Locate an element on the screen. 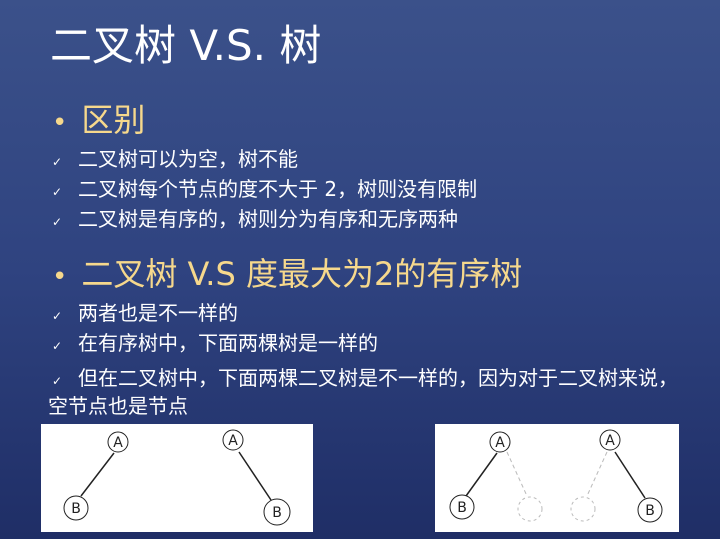 The height and width of the screenshot is (539, 720). item-text: 但在二叉树中，下面两棵二叉树是不一样的，因为对于二叉树来说，空节点也是节点 is located at coordinates (363, 392).